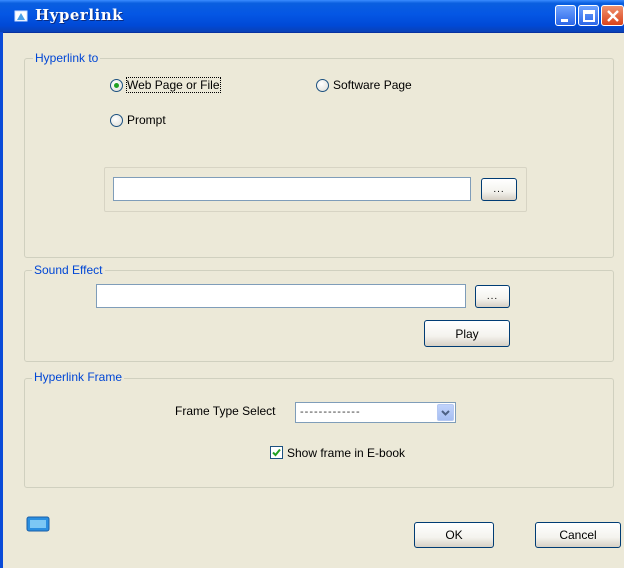  I want to click on radio-prompt: Prompt, so click(138, 120).